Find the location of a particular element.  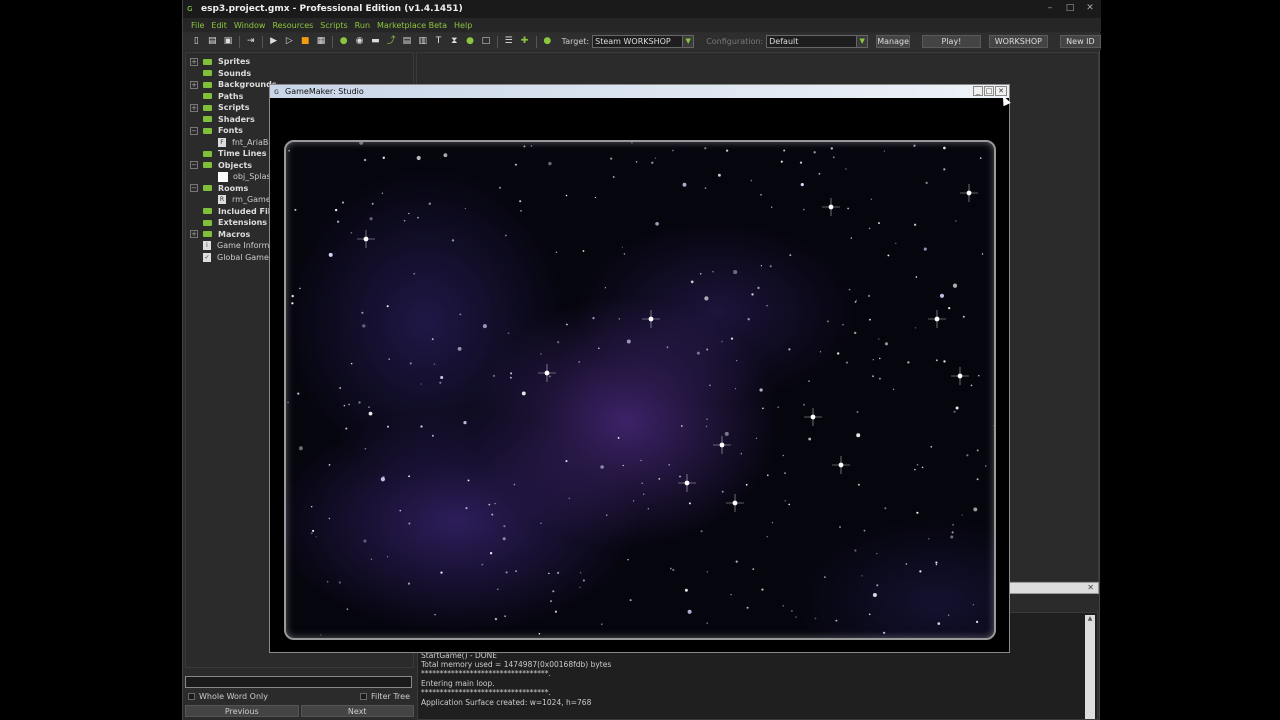

tree-item-rooms: − Rooms is located at coordinates (235, 189).